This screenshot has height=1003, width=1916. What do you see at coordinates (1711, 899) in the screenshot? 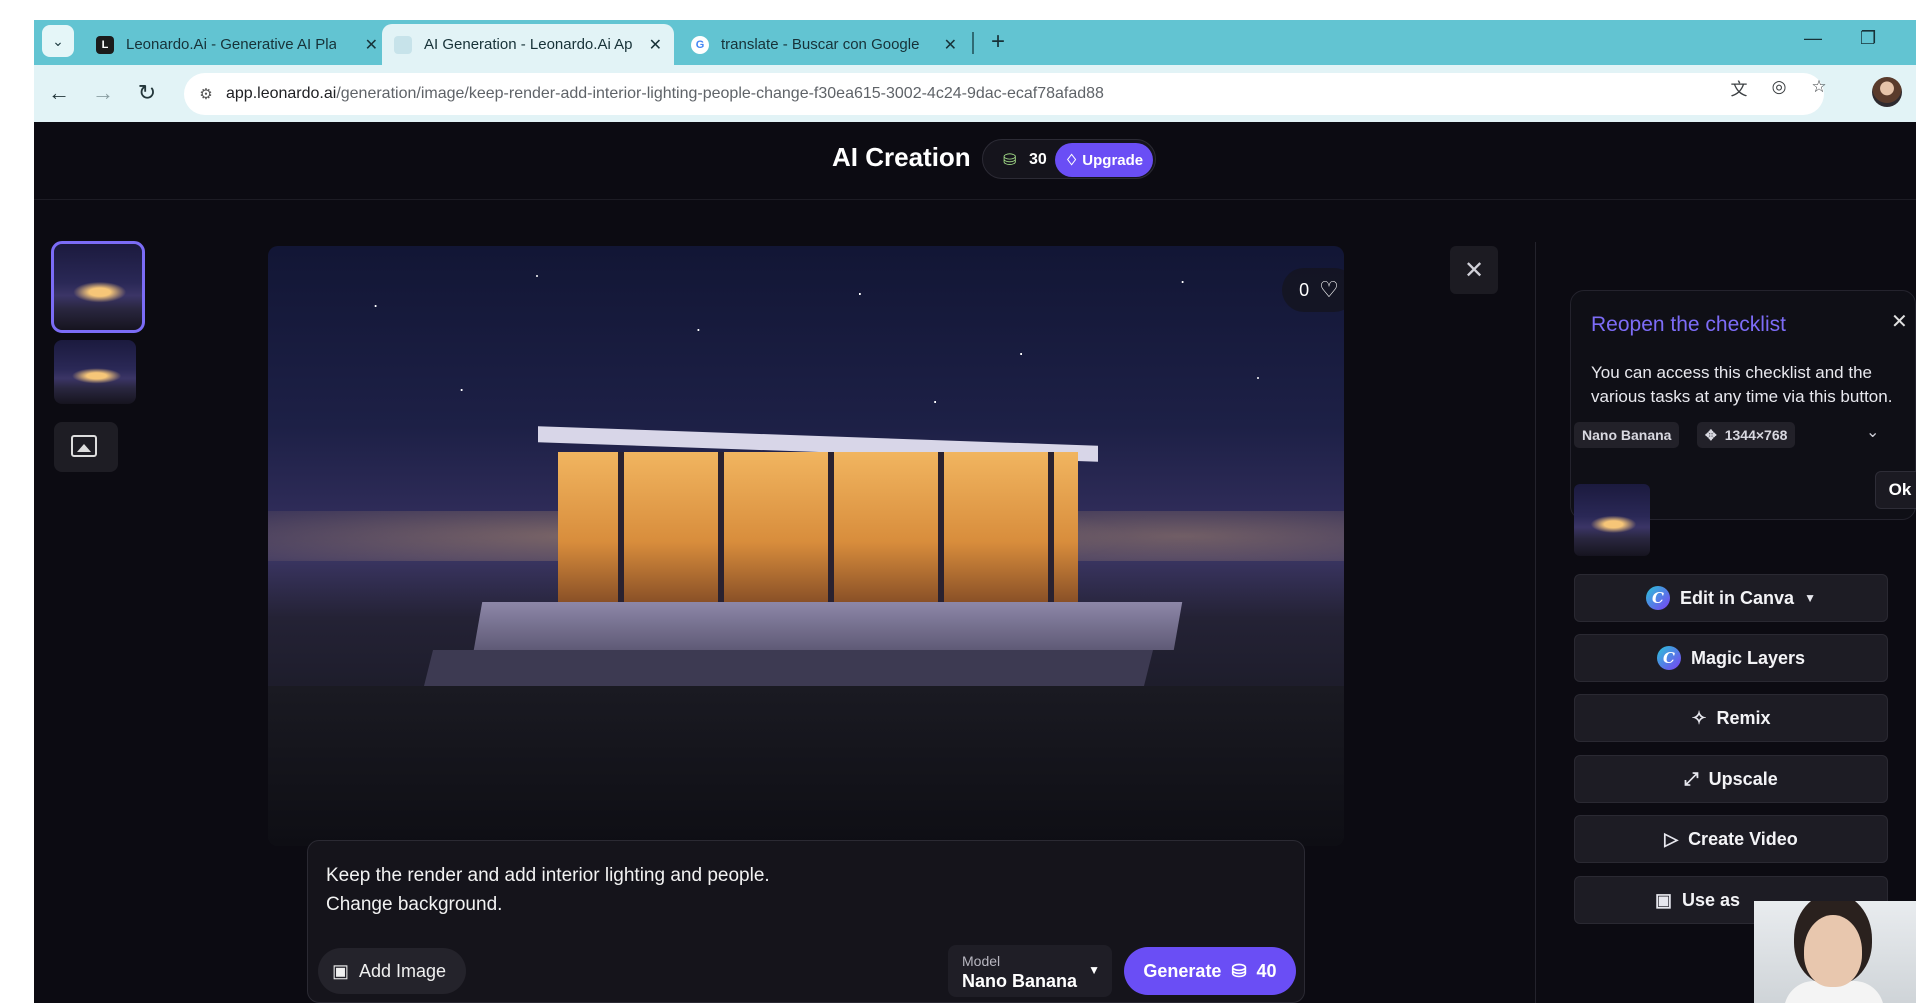
I see `action-label: Use as` at bounding box center [1711, 899].